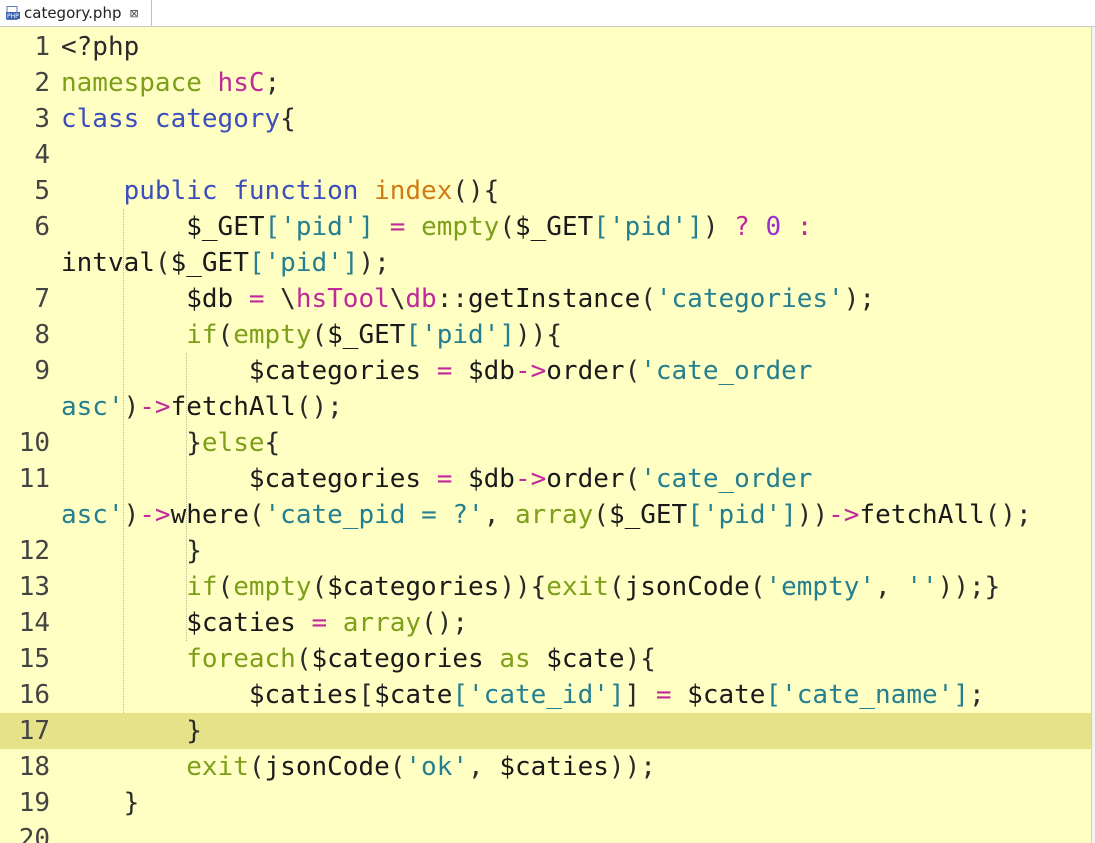 The width and height of the screenshot is (1095, 843). Describe the element at coordinates (632, 767) in the screenshot. I see `code-token: ));` at that location.